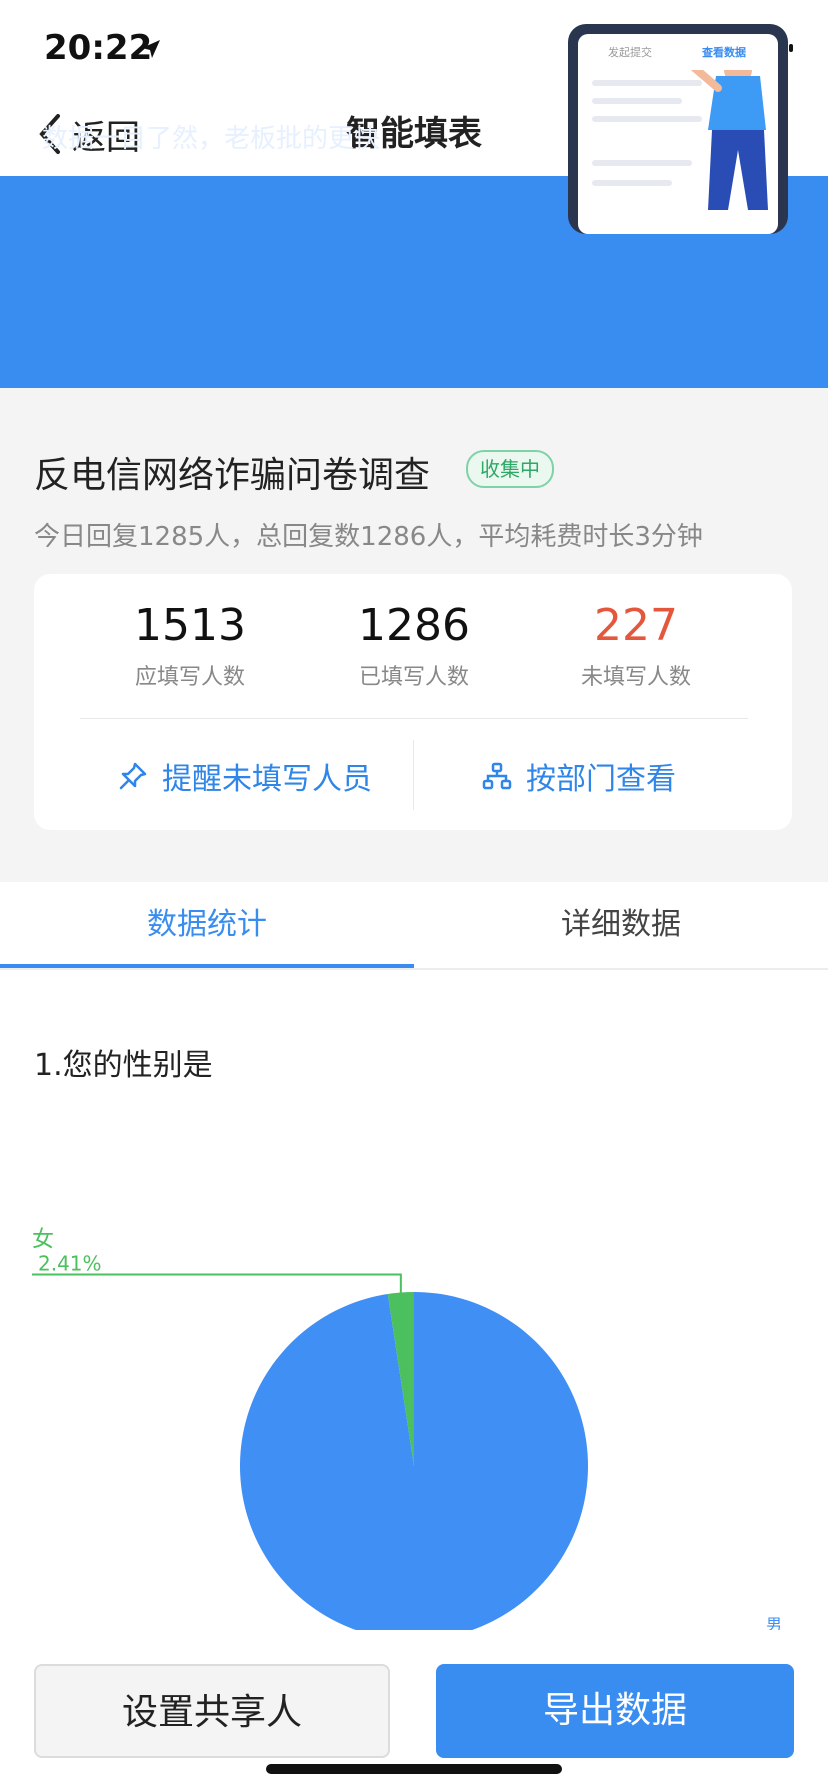  I want to click on home-indicator, so click(414, 1769).